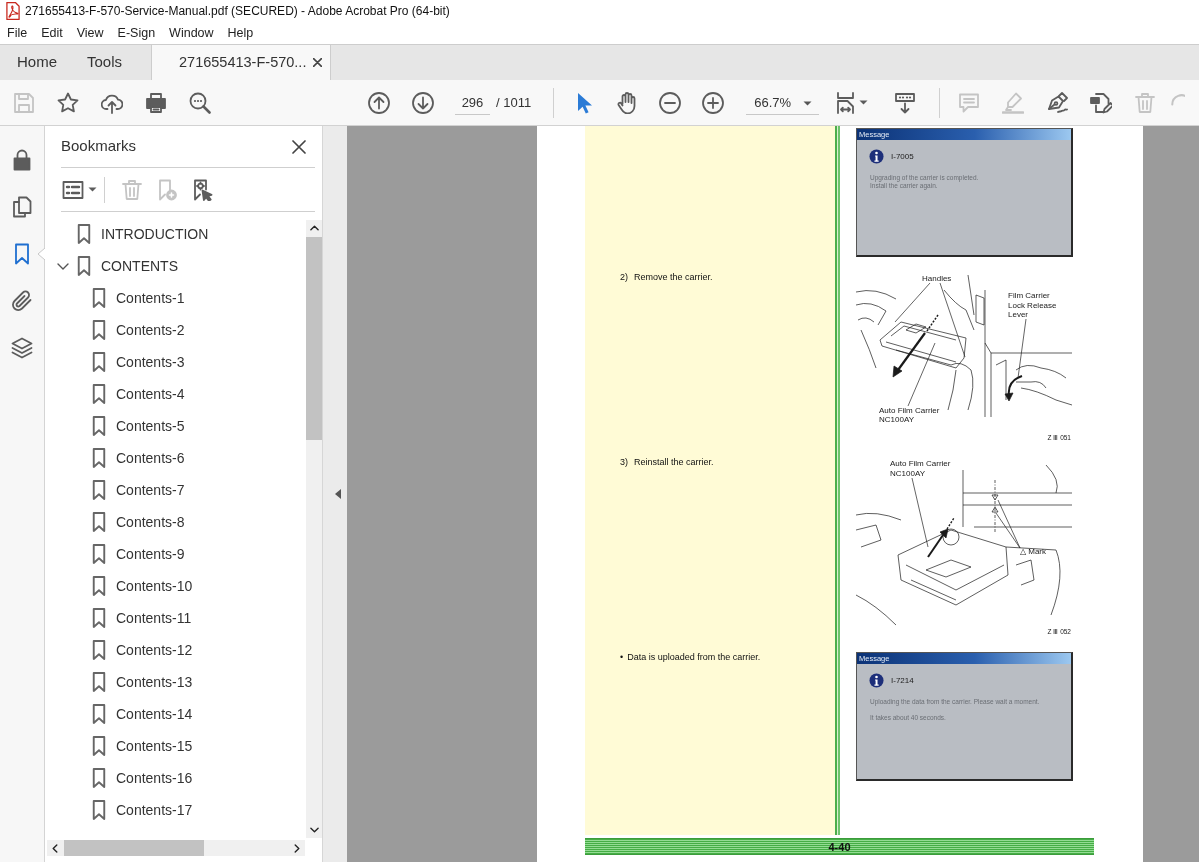 The width and height of the screenshot is (1199, 862). What do you see at coordinates (937, 278) in the screenshot?
I see `figure-label: Handles` at bounding box center [937, 278].